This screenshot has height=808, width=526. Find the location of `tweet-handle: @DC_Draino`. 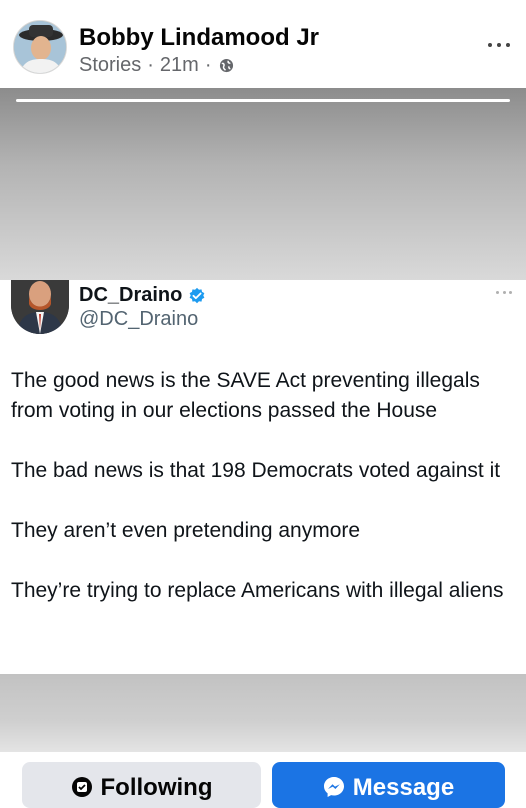

tweet-handle: @DC_Draino is located at coordinates (139, 319).